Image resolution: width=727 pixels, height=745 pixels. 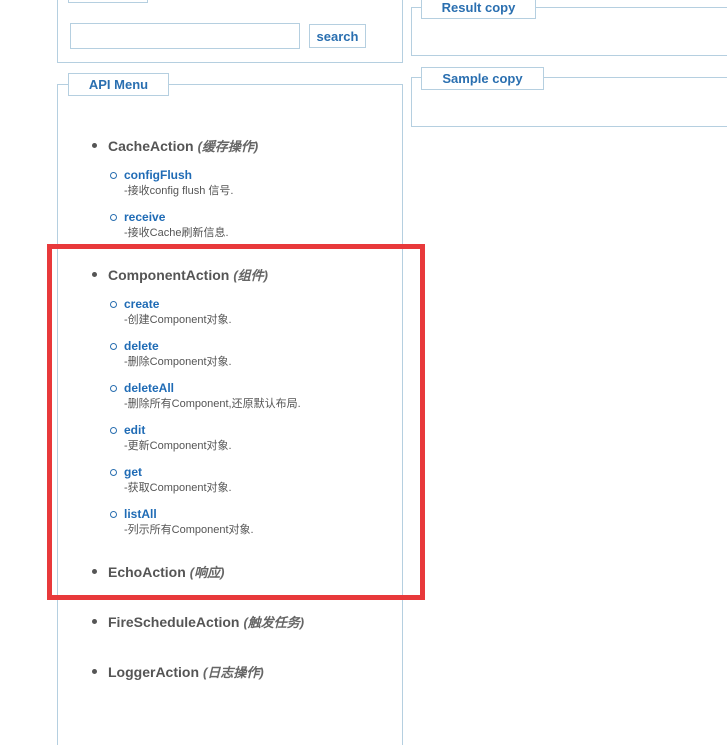 What do you see at coordinates (178, 320) in the screenshot?
I see `action-description: -创建Component对象.` at bounding box center [178, 320].